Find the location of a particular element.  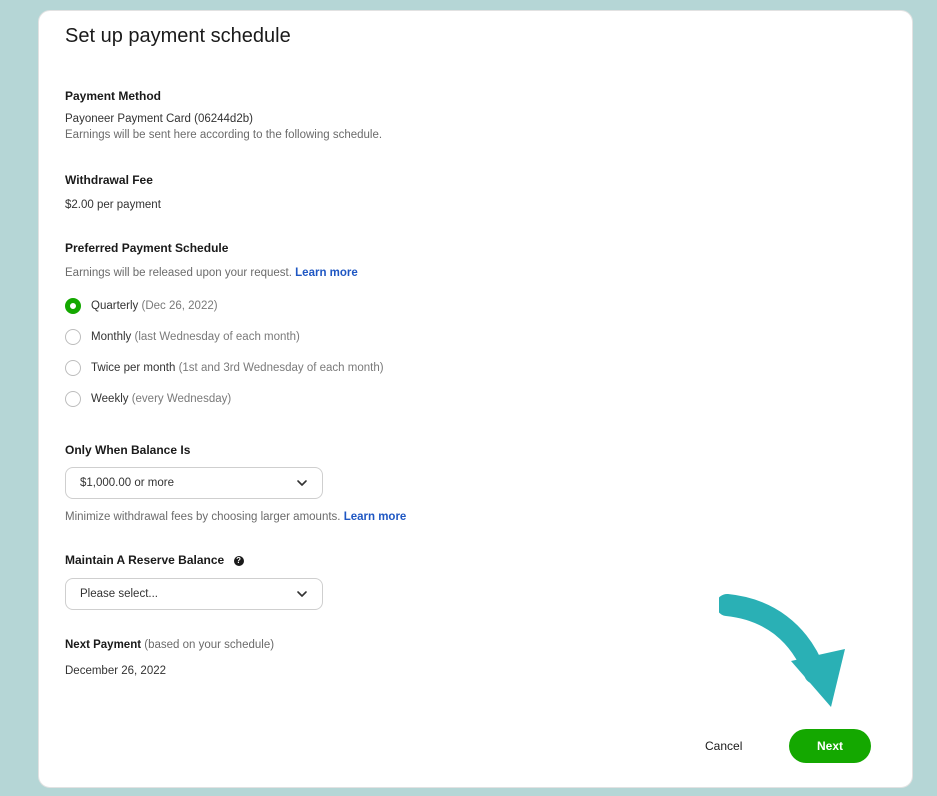

reserve-label-text: Maintain A Reserve Balance is located at coordinates (145, 560).